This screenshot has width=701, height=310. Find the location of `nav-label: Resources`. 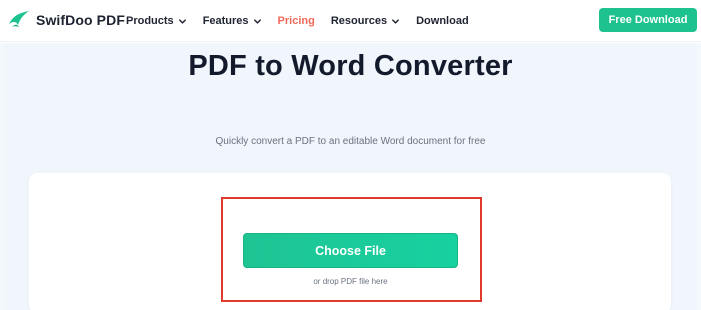

nav-label: Resources is located at coordinates (359, 21).